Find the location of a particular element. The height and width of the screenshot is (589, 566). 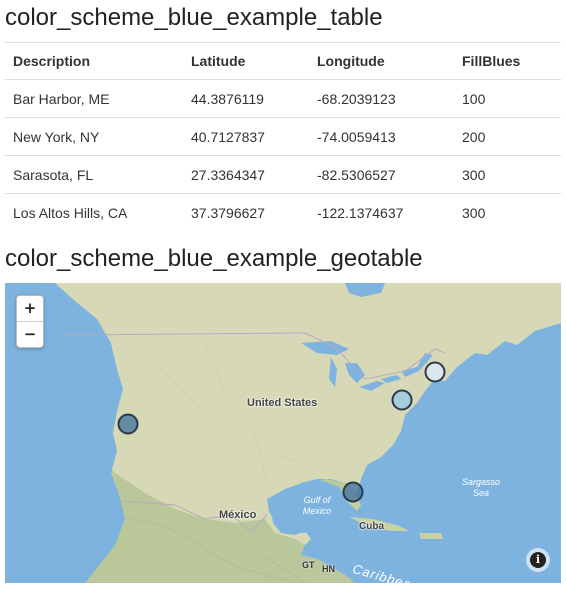

zoom-in-button: + is located at coordinates (30, 308).